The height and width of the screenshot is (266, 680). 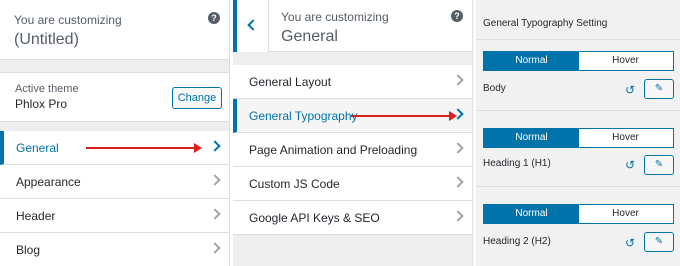 I want to click on section-label: General Layout, so click(x=290, y=82).